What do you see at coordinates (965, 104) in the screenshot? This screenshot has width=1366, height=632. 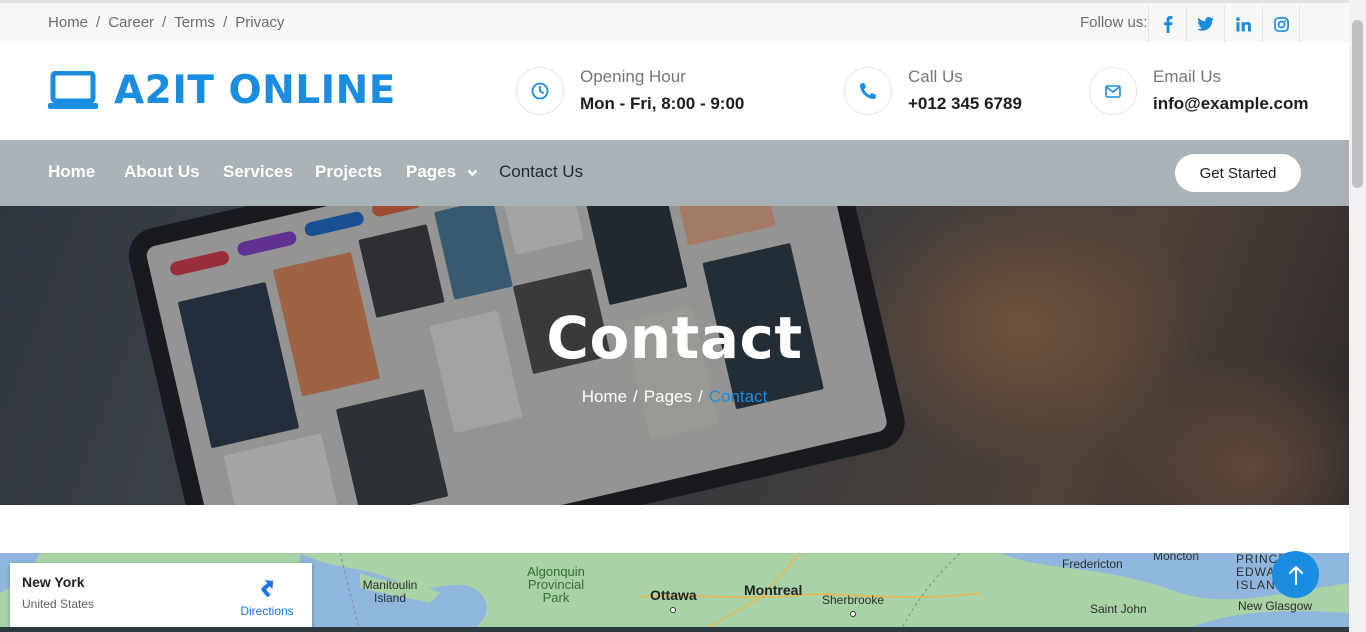 I see `call-us-value: +012 345 6789` at bounding box center [965, 104].